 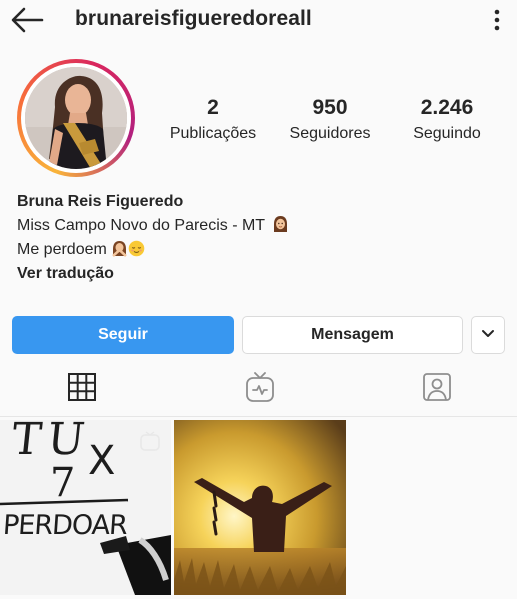 What do you see at coordinates (330, 107) in the screenshot?
I see `followers-count-value: 950` at bounding box center [330, 107].